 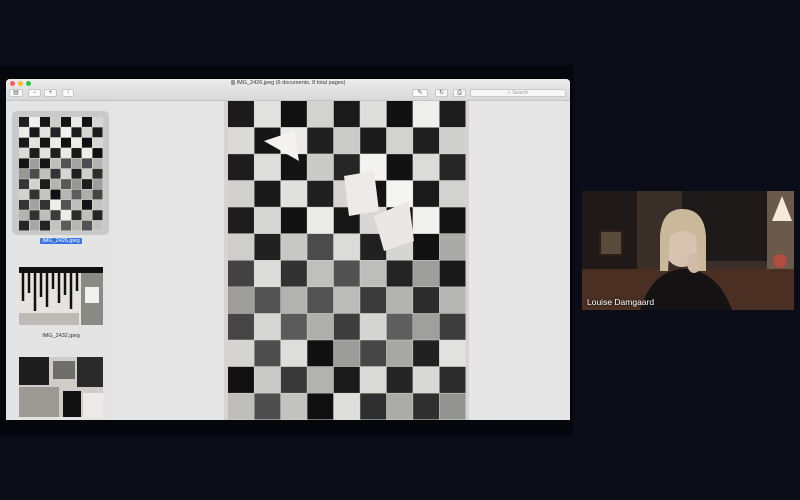 What do you see at coordinates (50, 93) in the screenshot?
I see `zoom-in-icon: +` at bounding box center [50, 93].